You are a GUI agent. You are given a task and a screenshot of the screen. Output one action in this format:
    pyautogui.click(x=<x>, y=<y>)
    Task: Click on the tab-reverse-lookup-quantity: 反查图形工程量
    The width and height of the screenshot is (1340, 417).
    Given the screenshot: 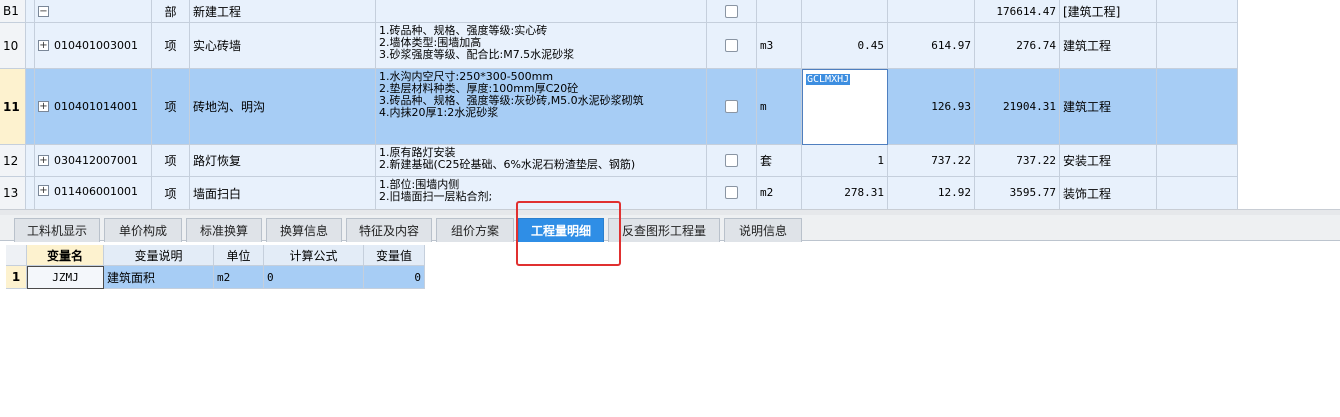 What is the action you would take?
    pyautogui.click(x=664, y=230)
    